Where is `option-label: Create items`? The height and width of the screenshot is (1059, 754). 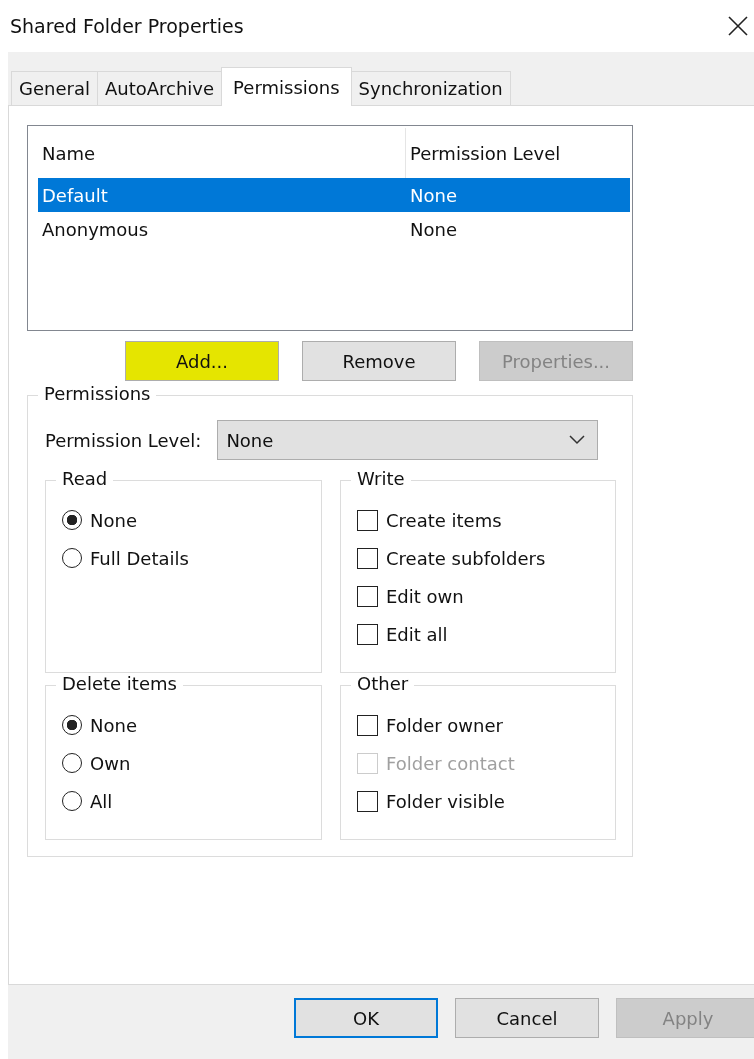
option-label: Create items is located at coordinates (444, 520).